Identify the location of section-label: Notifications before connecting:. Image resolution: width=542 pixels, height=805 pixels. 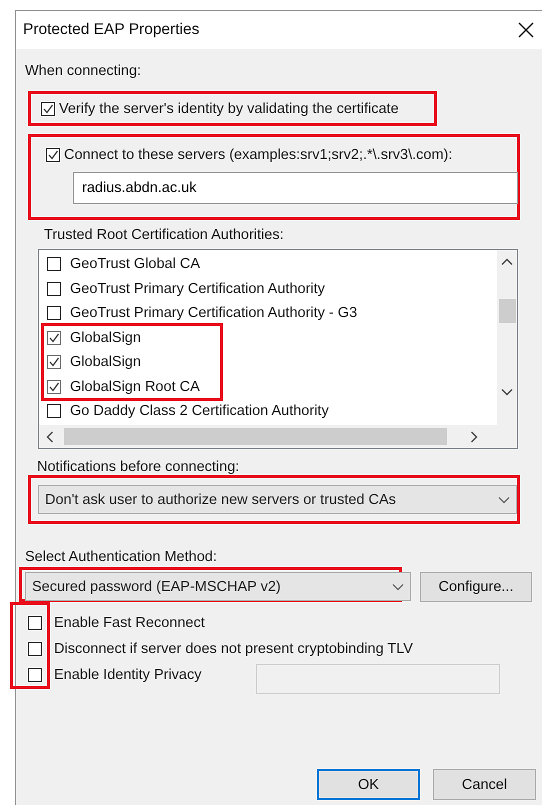
(138, 467).